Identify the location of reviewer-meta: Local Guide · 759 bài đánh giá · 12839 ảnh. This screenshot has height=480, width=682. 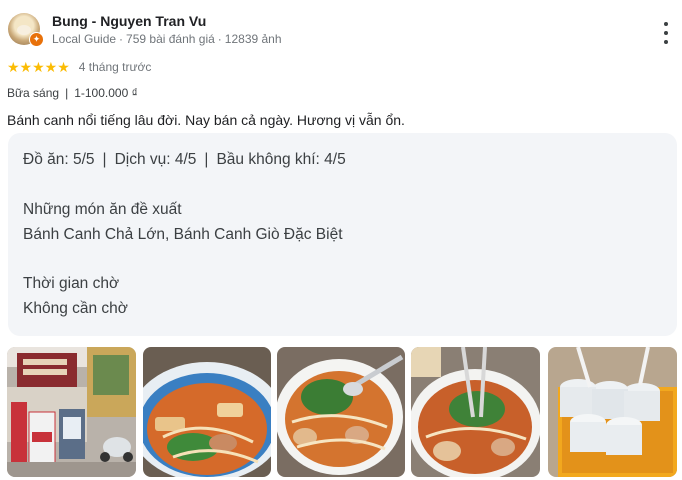
(167, 39).